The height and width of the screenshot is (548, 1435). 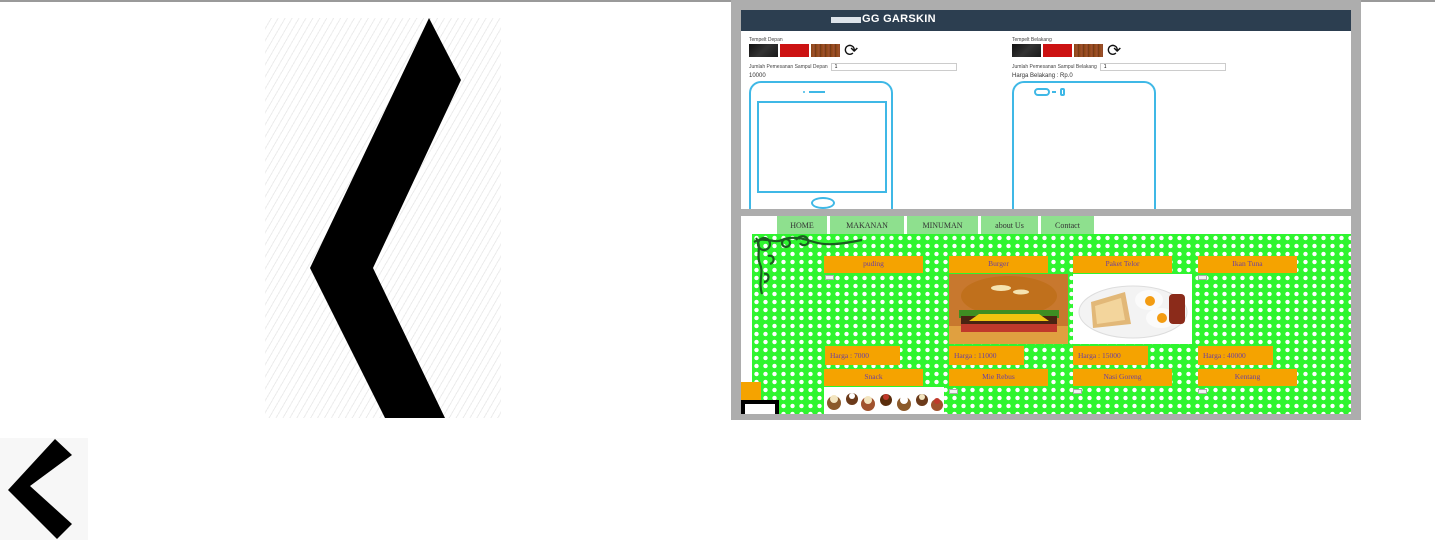 I want to click on speaker-icon, so click(x=817, y=92).